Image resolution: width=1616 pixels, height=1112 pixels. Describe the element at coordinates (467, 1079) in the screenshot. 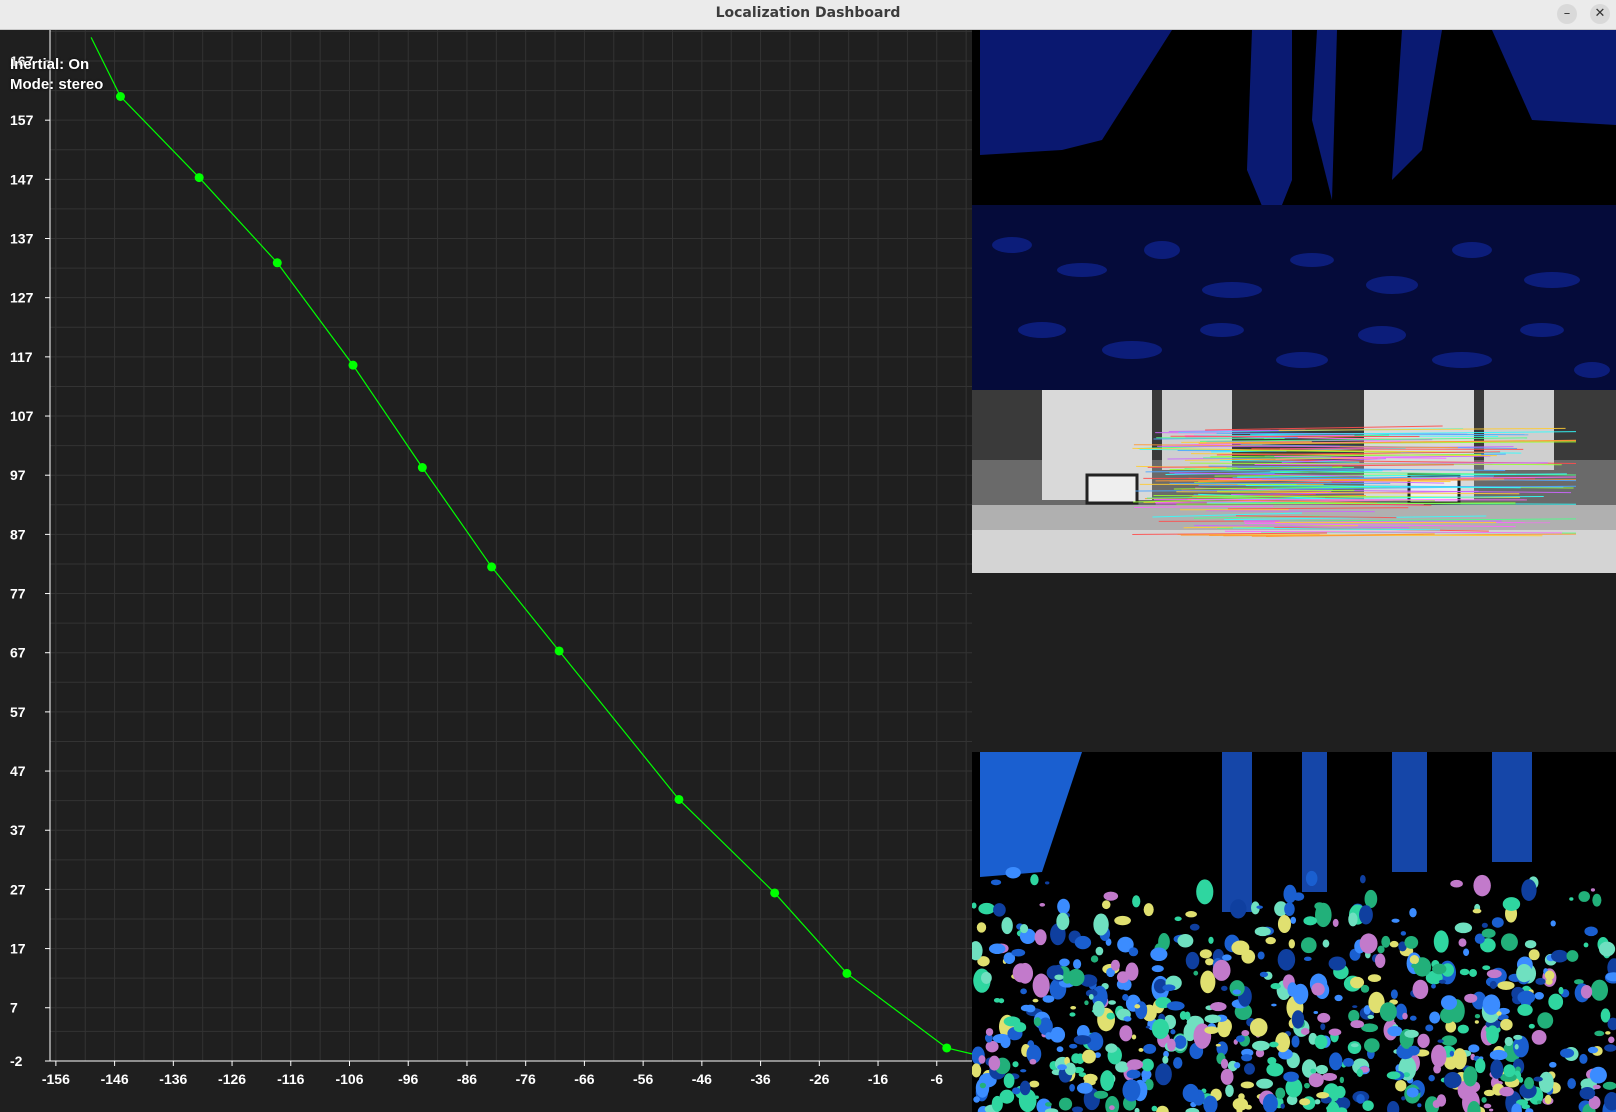

I see `x-tick-label: -86` at that location.